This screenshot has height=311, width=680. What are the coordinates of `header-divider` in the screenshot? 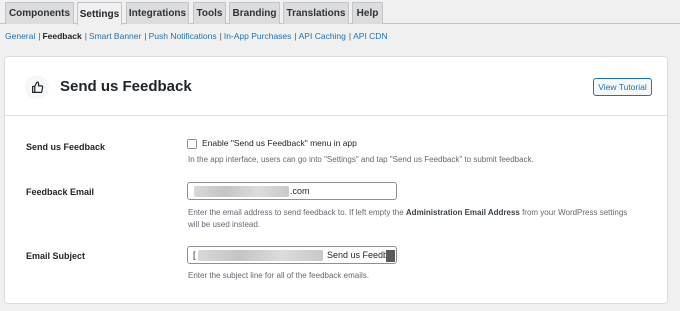 It's located at (336, 115).